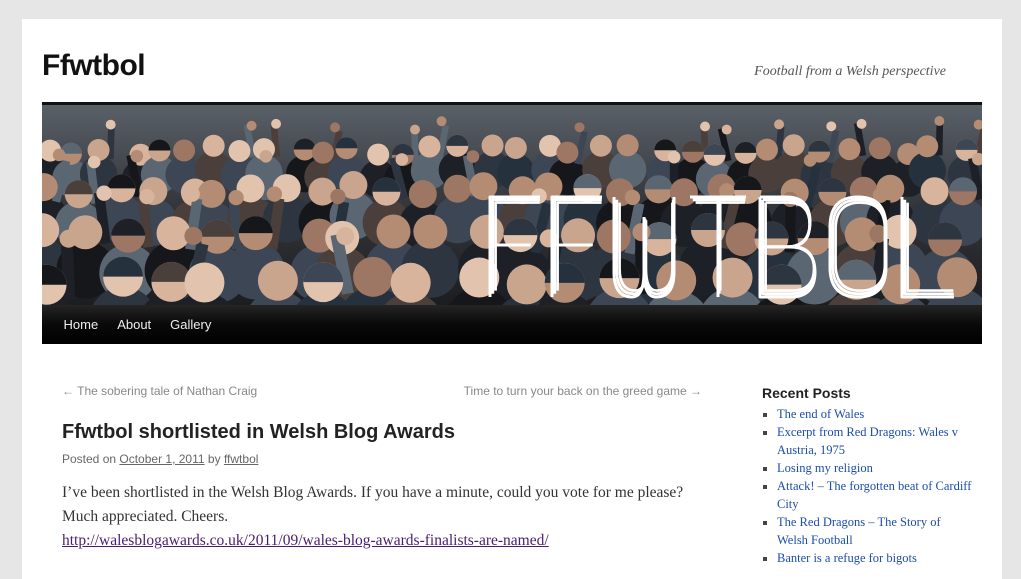 This screenshot has height=579, width=1021. Describe the element at coordinates (825, 468) in the screenshot. I see `recent-post-link: Losing my religion` at that location.